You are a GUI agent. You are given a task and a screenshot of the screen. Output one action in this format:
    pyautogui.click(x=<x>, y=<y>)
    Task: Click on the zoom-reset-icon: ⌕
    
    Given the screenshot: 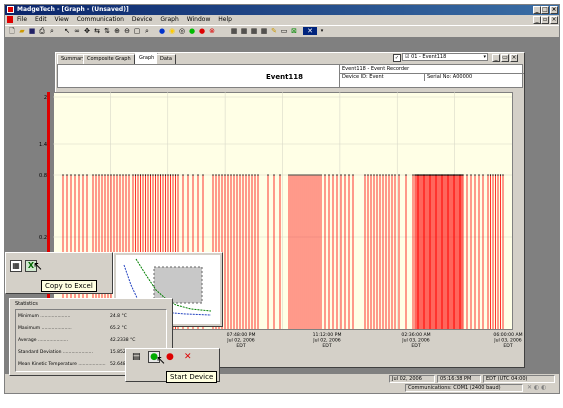 What is the action you would take?
    pyautogui.click(x=147, y=31)
    